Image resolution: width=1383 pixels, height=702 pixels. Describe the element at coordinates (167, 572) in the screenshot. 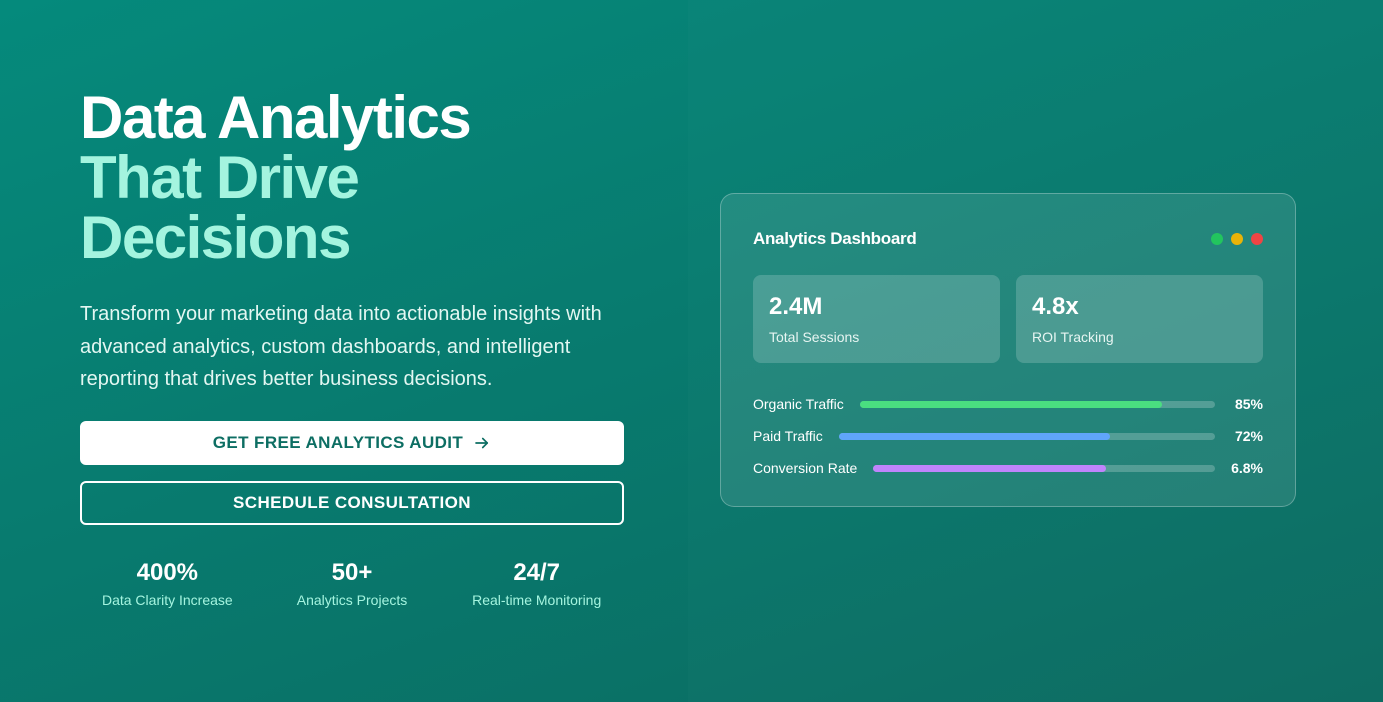

I see `stat-value: 400%` at that location.